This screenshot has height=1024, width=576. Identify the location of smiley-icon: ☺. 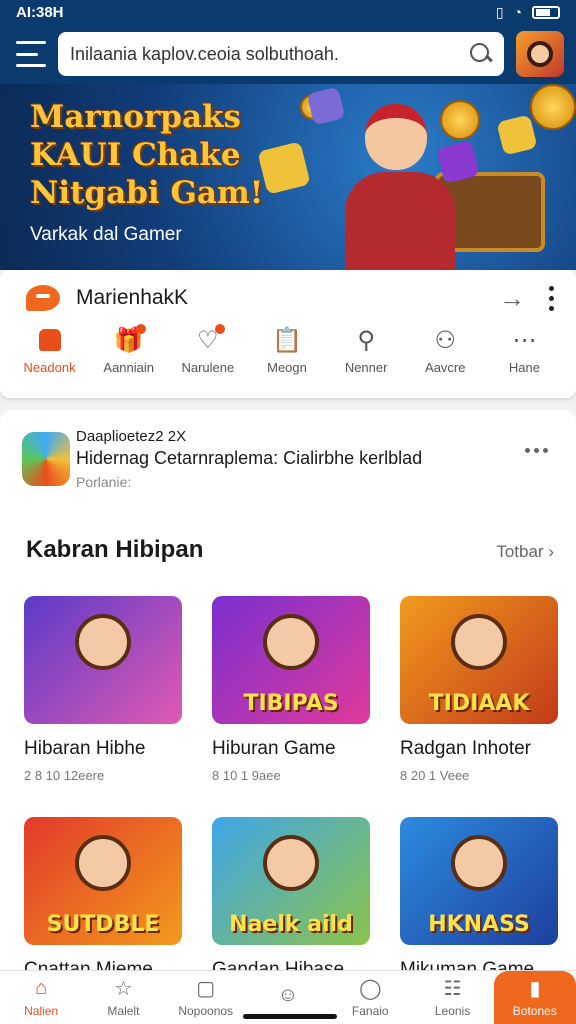
(288, 995).